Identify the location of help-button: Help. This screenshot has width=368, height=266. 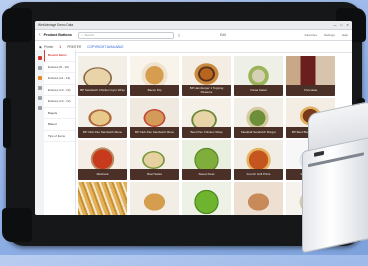
(345, 35).